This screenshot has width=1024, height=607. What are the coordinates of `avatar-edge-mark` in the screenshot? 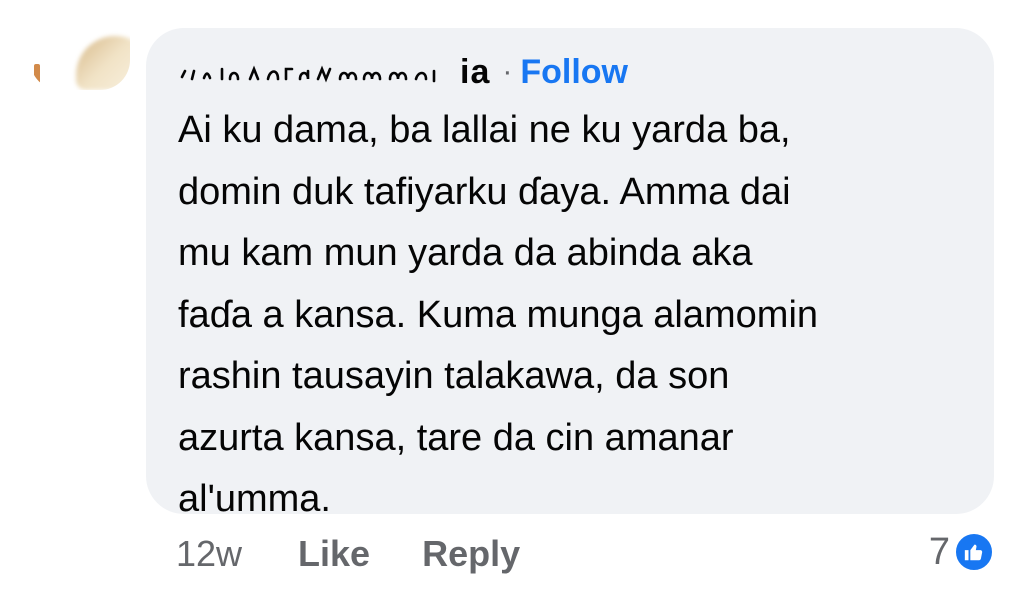 It's located at (37, 77).